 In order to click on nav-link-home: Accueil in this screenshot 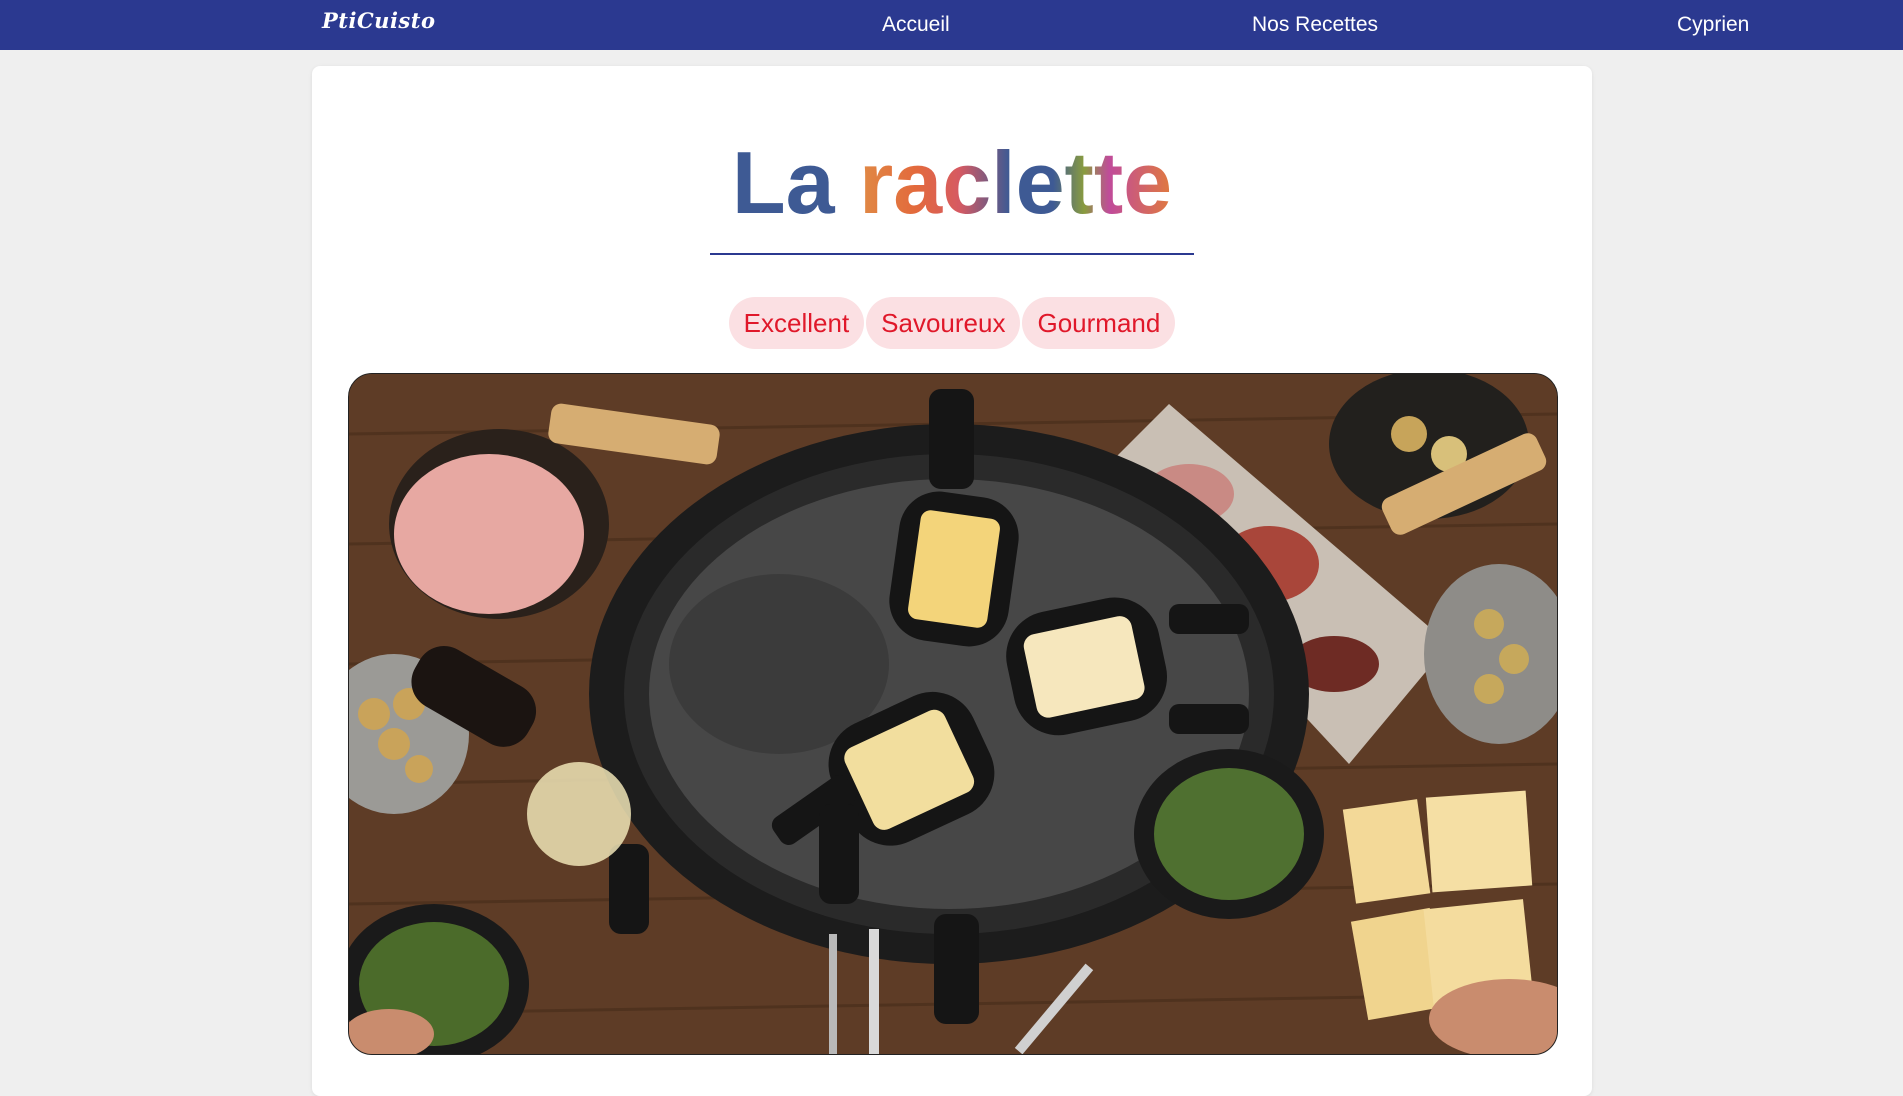, I will do `click(916, 25)`.